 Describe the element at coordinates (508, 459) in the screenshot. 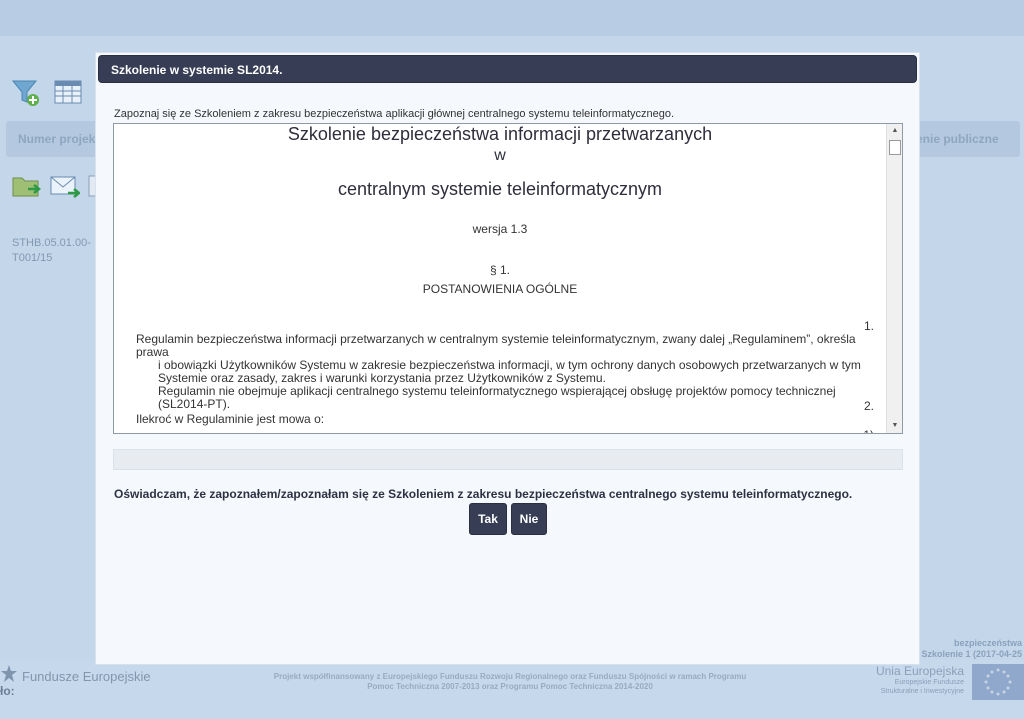

I see `progress-bar` at that location.